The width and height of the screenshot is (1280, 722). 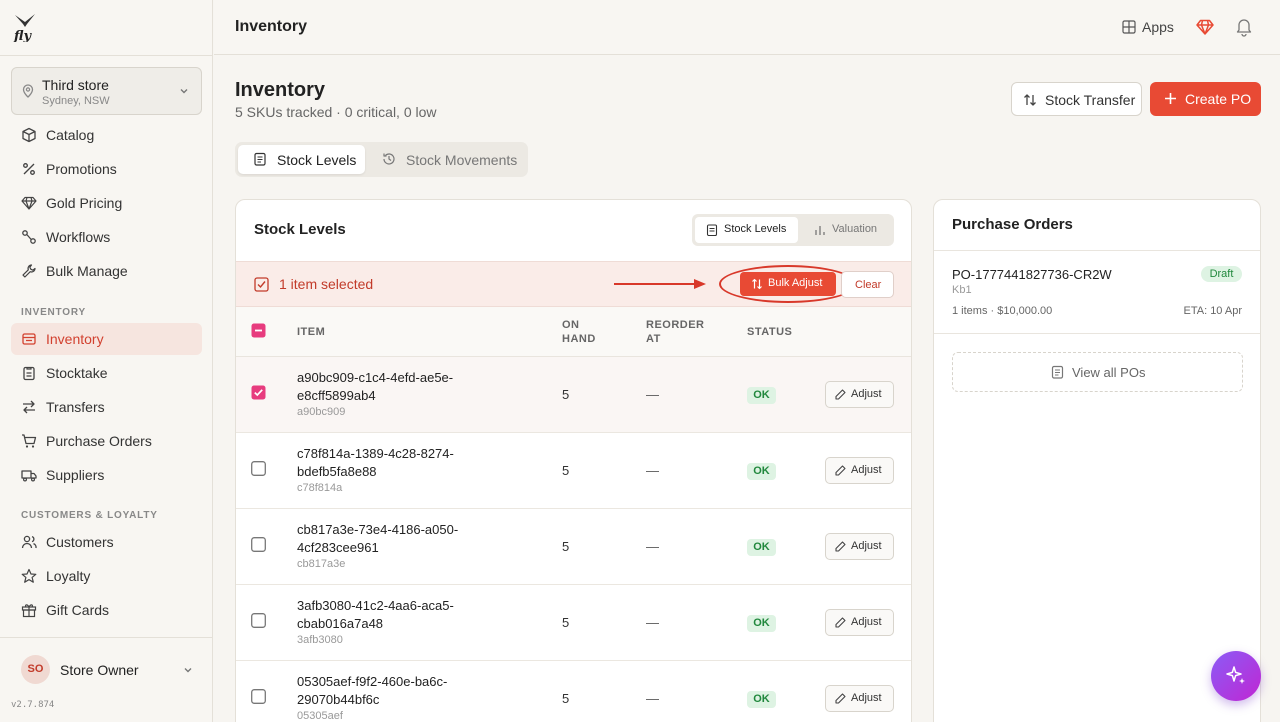 What do you see at coordinates (375, 462) in the screenshot?
I see `item-name: c78f814a-1389-4c28-8274-bdefb5fa8e88` at bounding box center [375, 462].